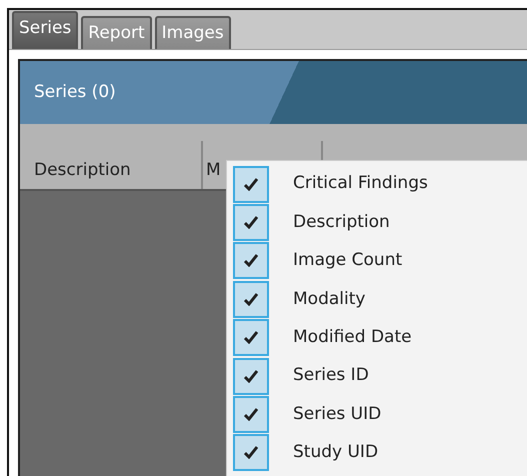 The height and width of the screenshot is (476, 527). Describe the element at coordinates (337, 415) in the screenshot. I see `menu-item: Series UID` at that location.